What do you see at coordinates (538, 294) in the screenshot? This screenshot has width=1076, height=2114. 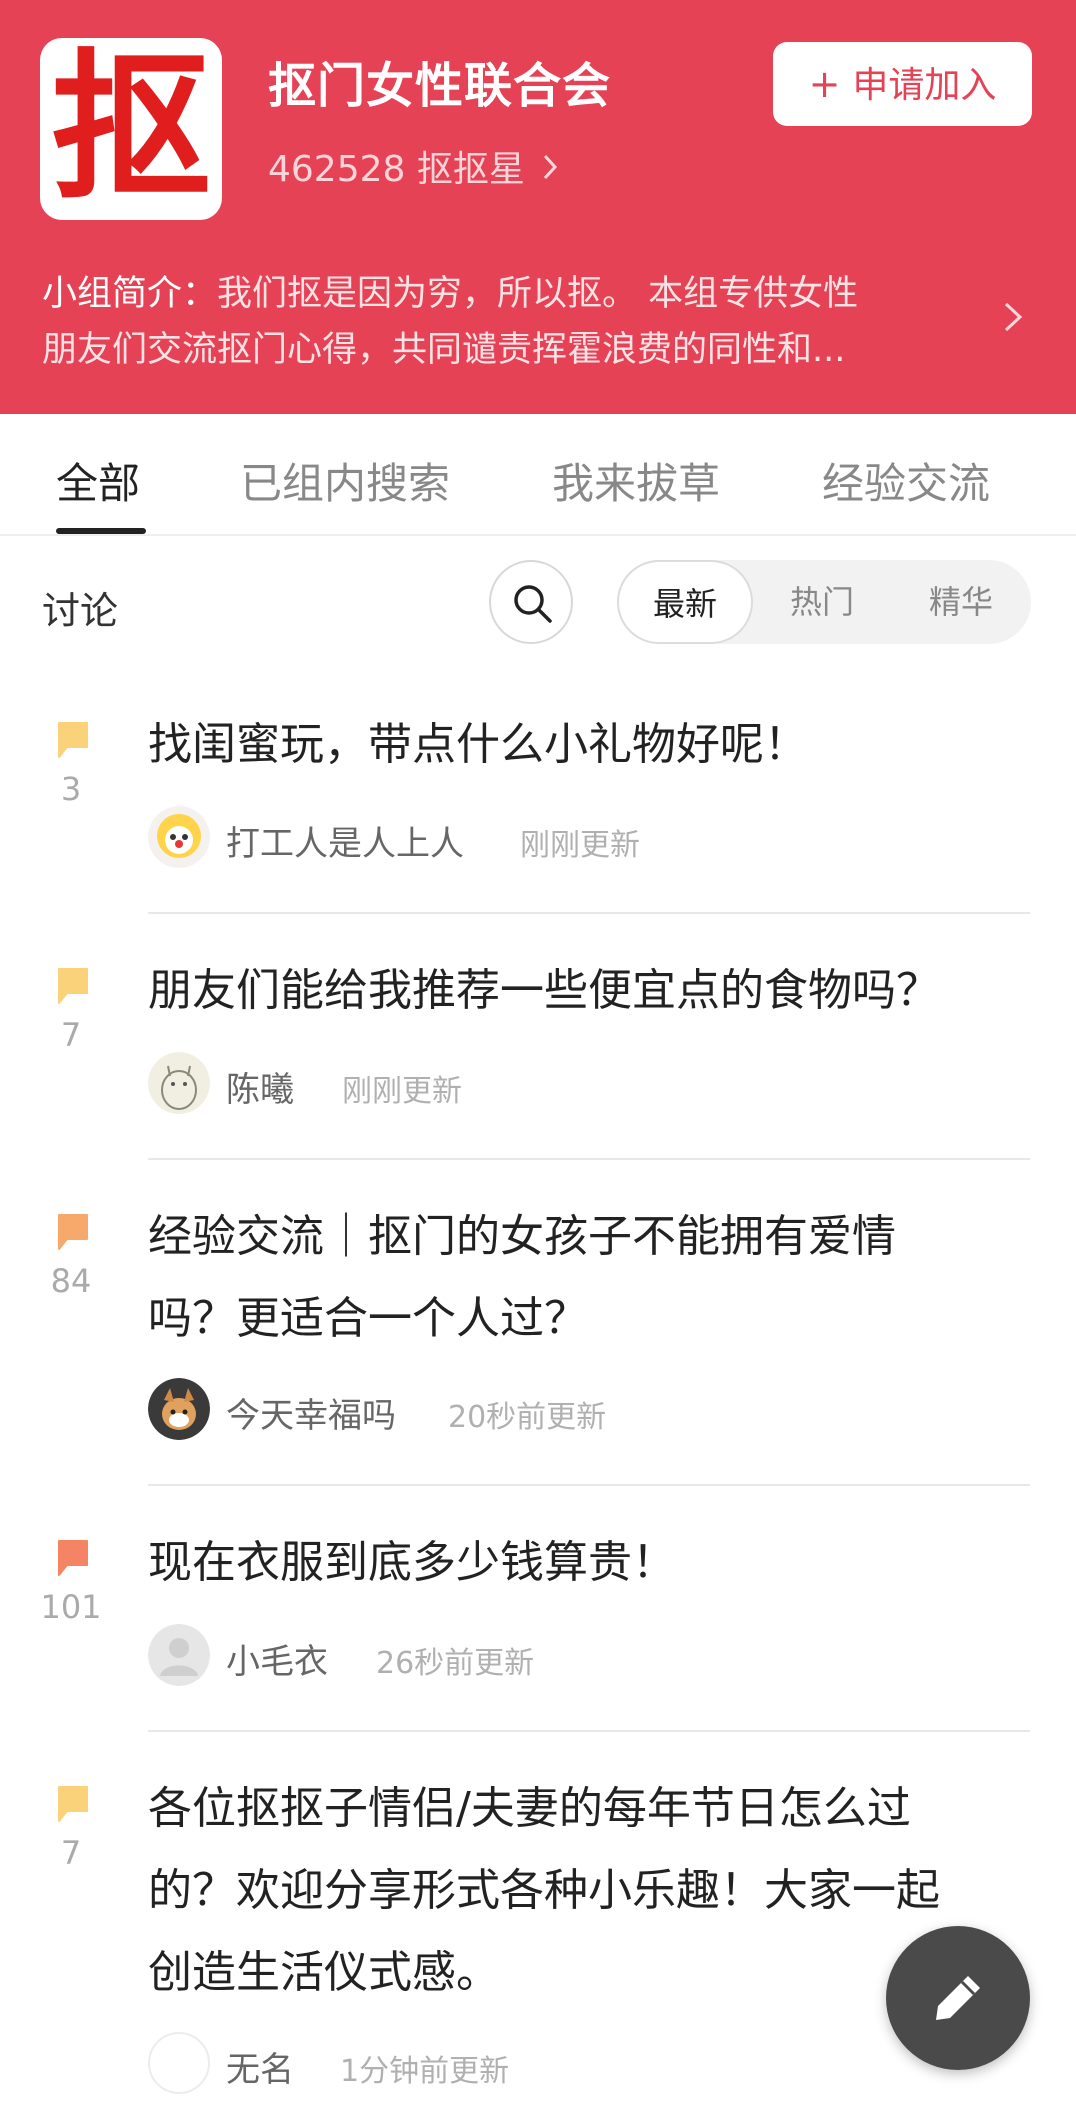 I see `intro-text-line-1: 我们抠是因为穷，所以抠。 本组专供女性` at bounding box center [538, 294].